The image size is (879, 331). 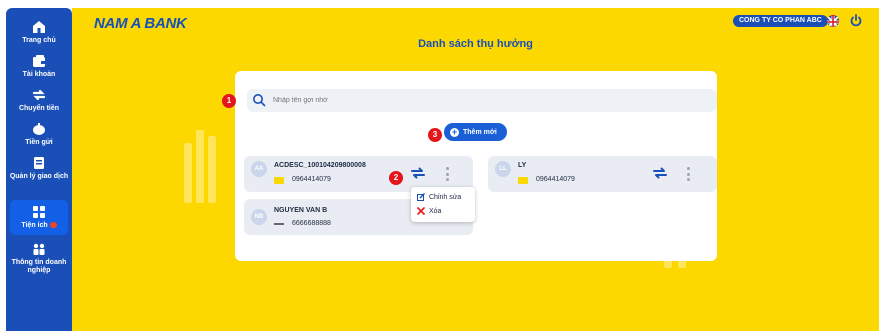 What do you see at coordinates (435, 211) in the screenshot?
I see `delete-label: Xóa` at bounding box center [435, 211].